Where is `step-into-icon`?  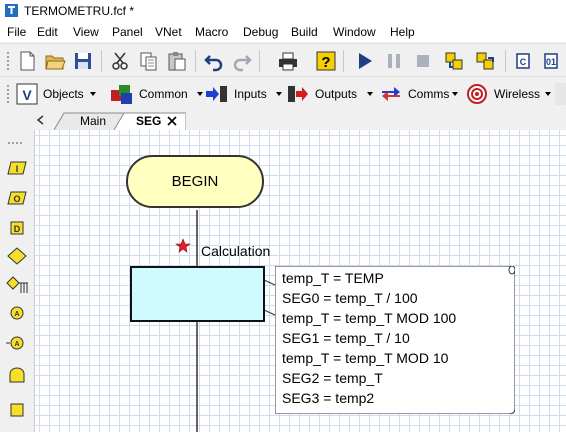 step-into-icon is located at coordinates (454, 61).